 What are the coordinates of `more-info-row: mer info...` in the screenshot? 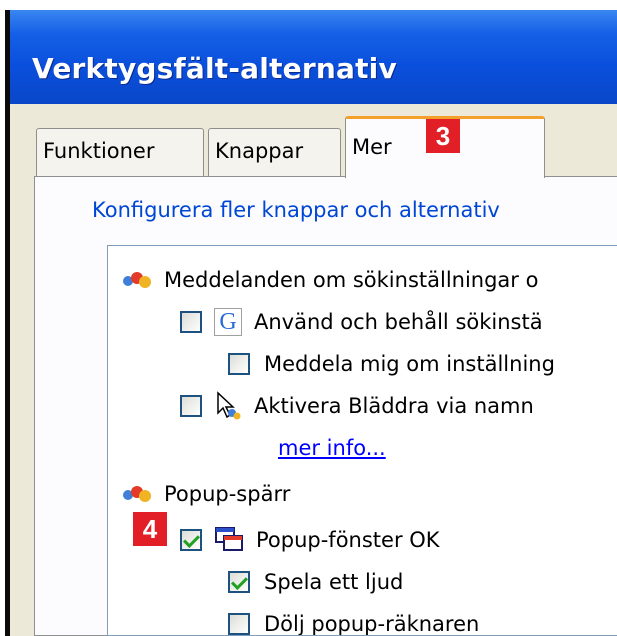 It's located at (332, 448).